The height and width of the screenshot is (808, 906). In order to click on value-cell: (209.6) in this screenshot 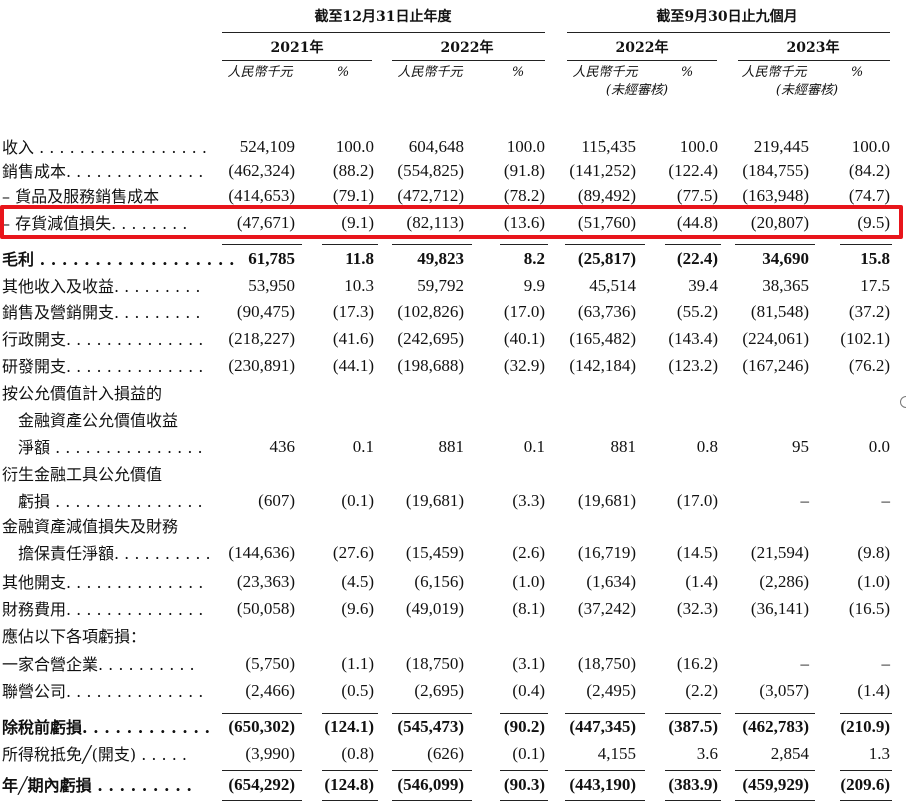, I will do `click(865, 784)`.